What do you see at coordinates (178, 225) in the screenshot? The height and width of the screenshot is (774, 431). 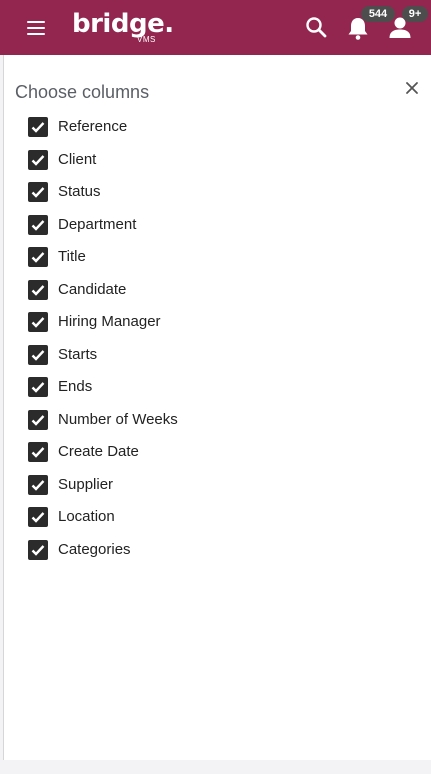 I see `column-option-department: Department` at bounding box center [178, 225].